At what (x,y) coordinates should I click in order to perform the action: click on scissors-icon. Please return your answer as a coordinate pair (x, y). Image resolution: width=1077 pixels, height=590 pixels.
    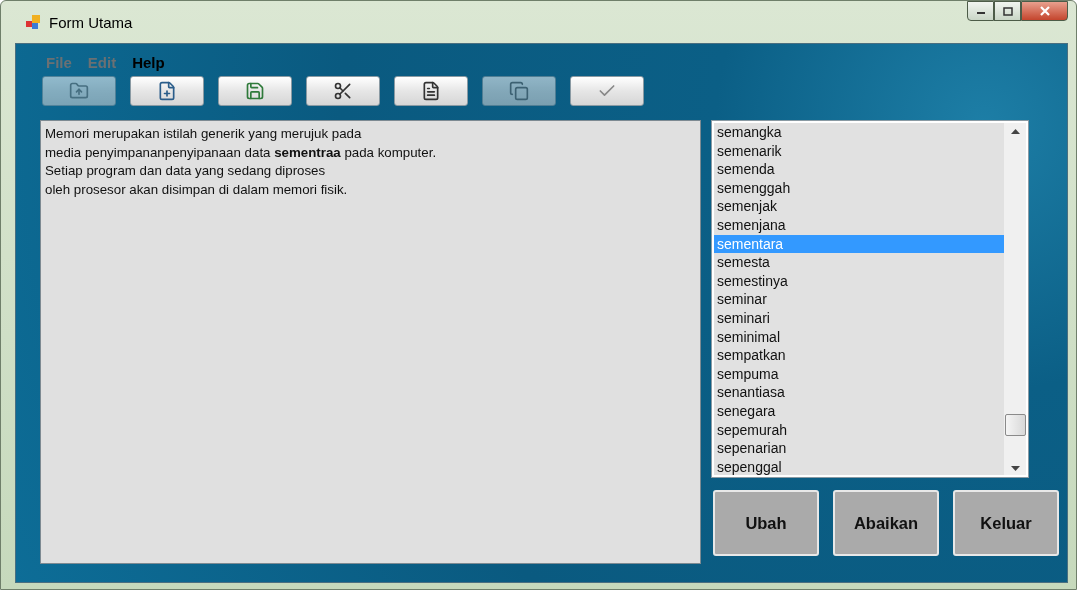
    Looking at the image, I should click on (343, 91).